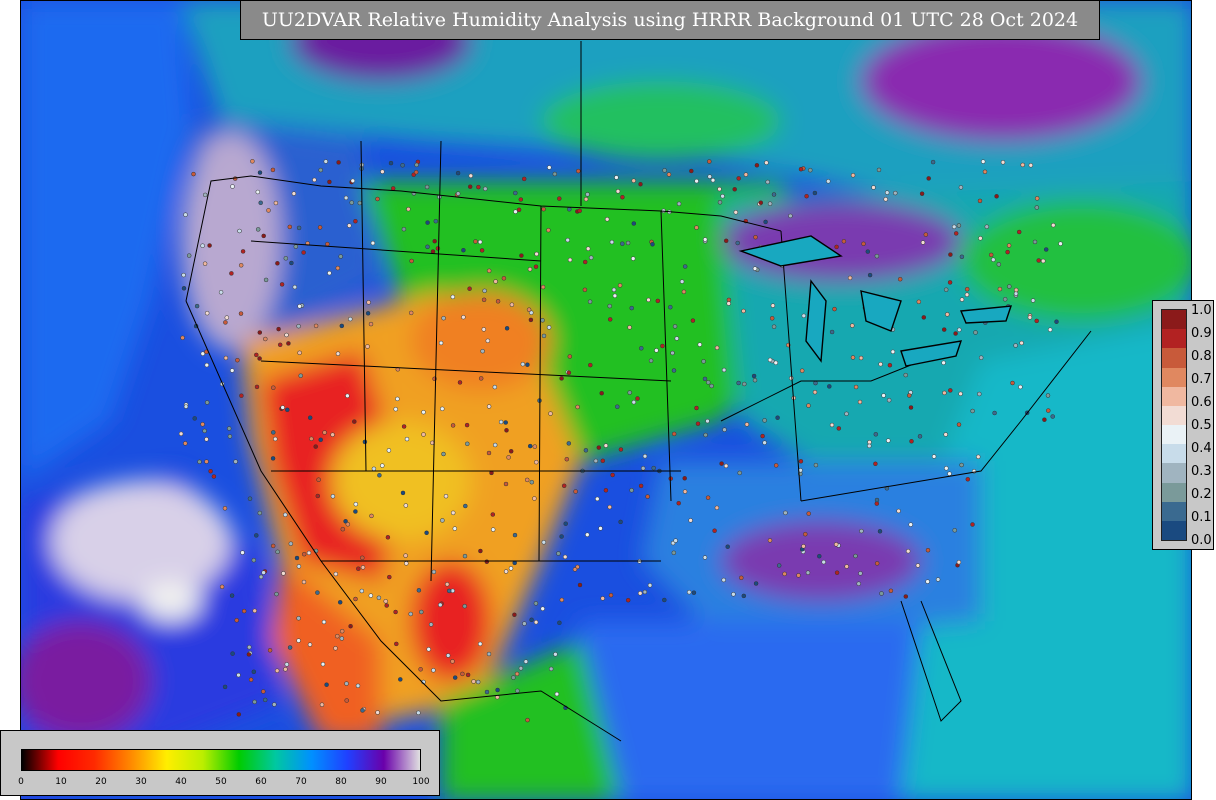  What do you see at coordinates (181, 782) in the screenshot?
I see `background-colorbar-tick: 40` at bounding box center [181, 782].